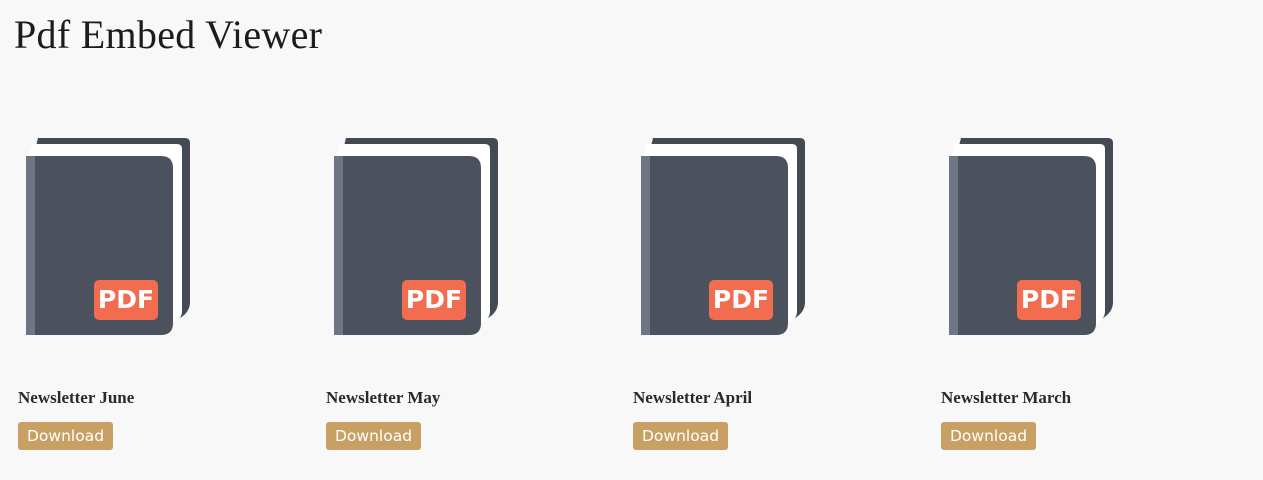 Image resolution: width=1263 pixels, height=480 pixels. I want to click on document-title: Newsletter June, so click(76, 397).